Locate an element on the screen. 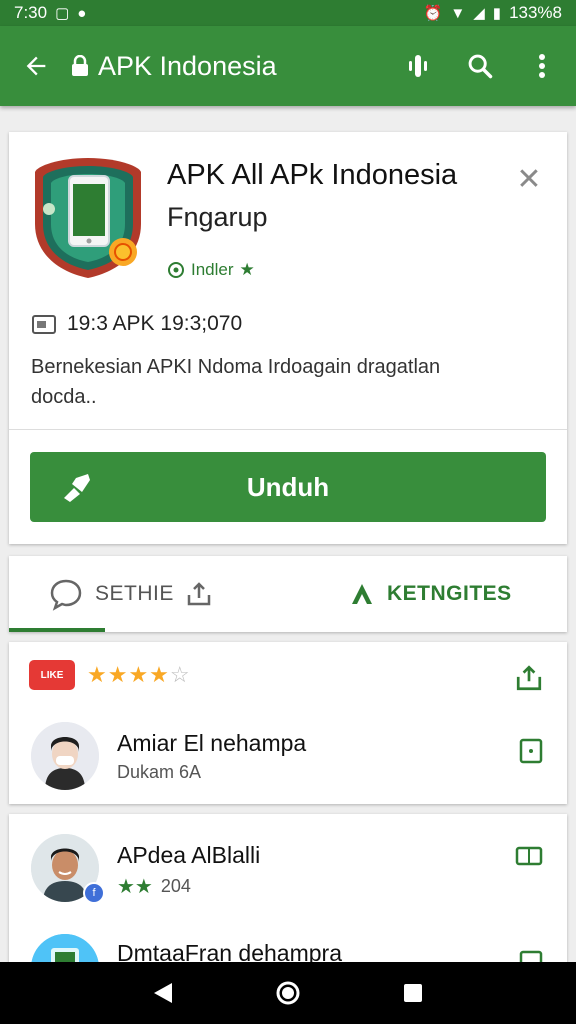 This screenshot has width=576, height=1024. tab-share: SETHIE is located at coordinates (130, 594).